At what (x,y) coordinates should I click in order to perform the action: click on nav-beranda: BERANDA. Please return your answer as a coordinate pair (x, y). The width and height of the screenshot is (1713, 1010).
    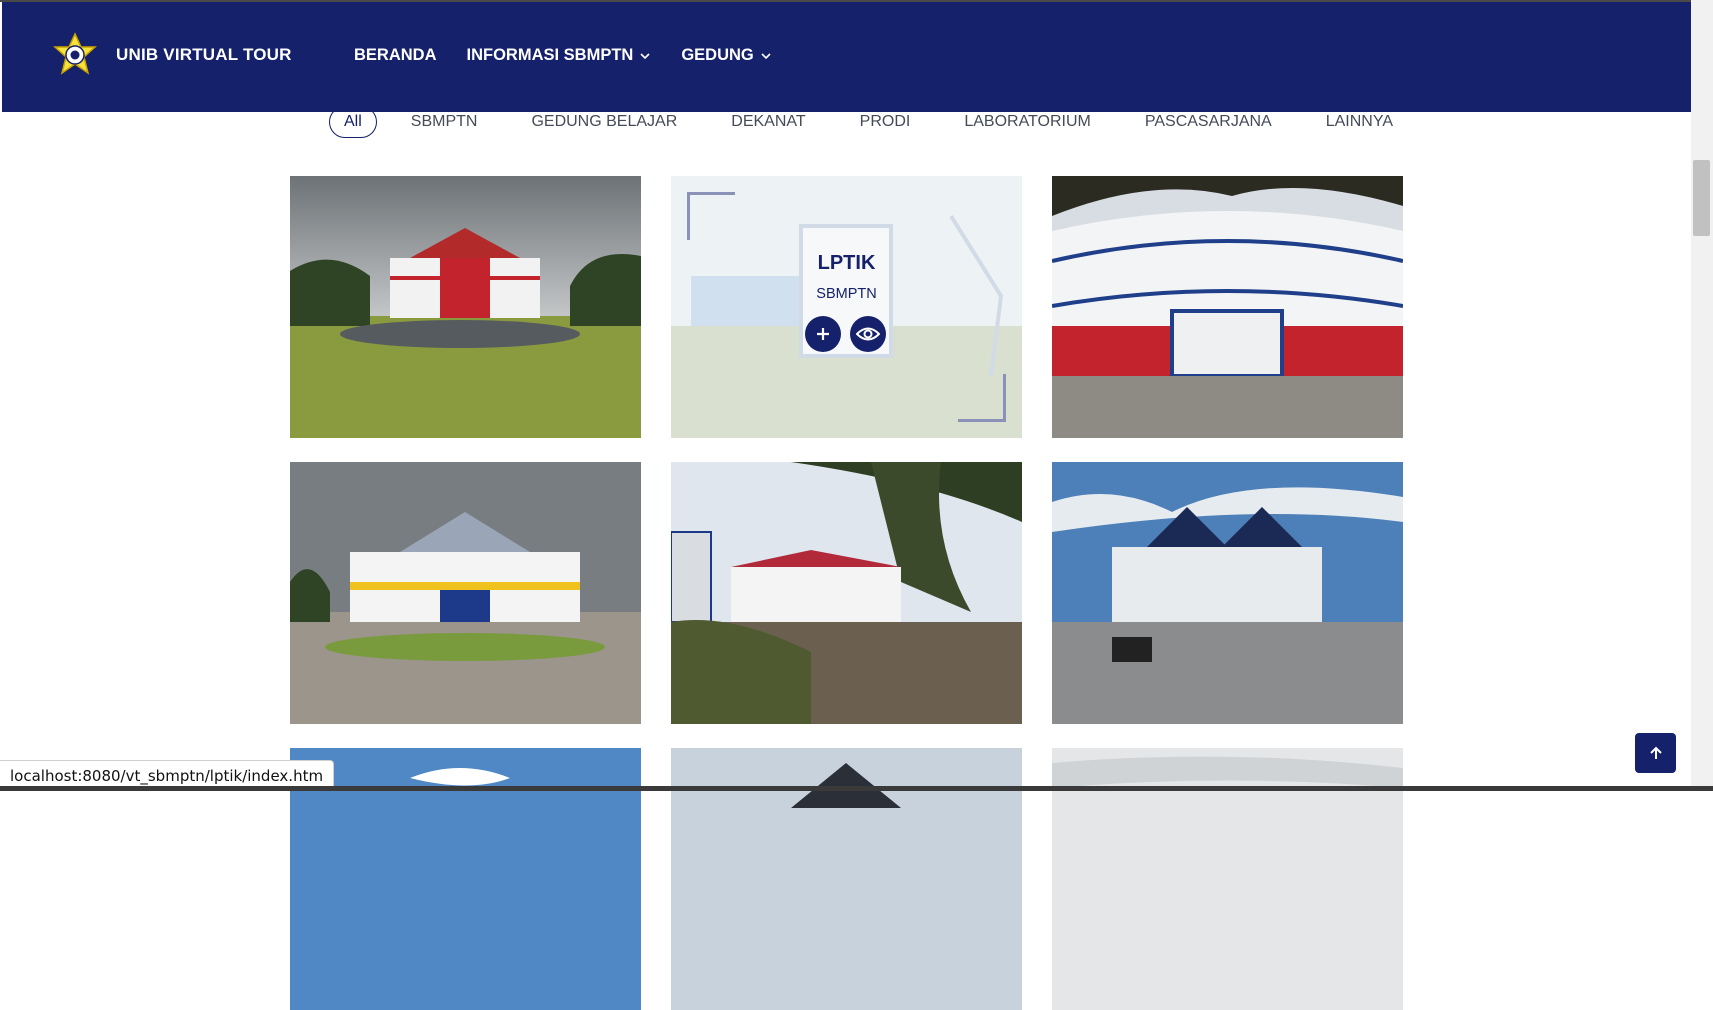
    Looking at the image, I should click on (395, 55).